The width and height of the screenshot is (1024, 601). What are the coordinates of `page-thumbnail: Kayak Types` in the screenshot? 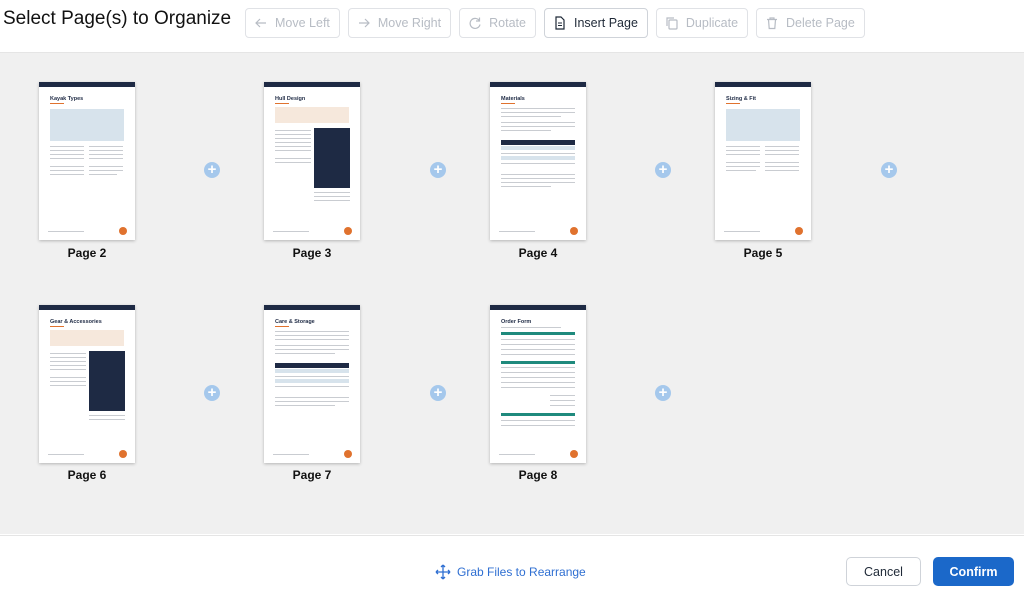 It's located at (87, 161).